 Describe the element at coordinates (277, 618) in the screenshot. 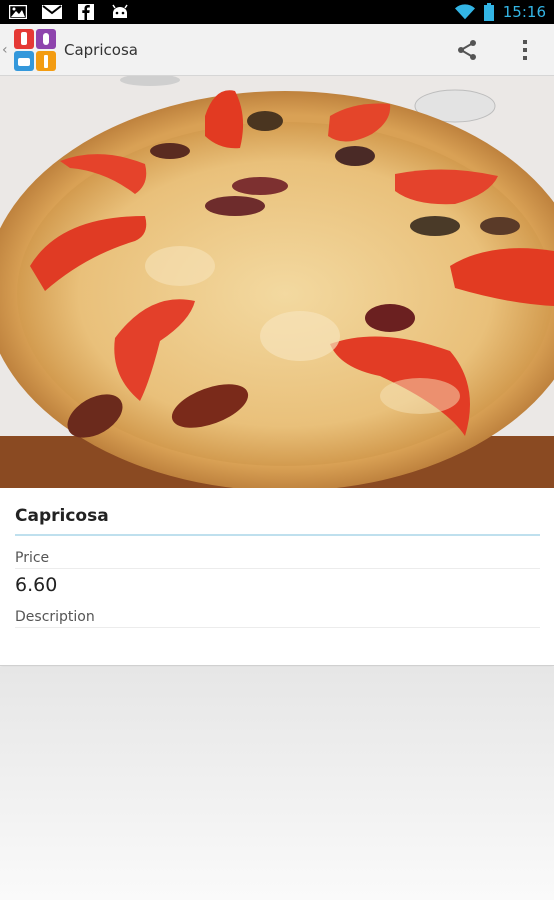

I see `description-label: Description` at that location.